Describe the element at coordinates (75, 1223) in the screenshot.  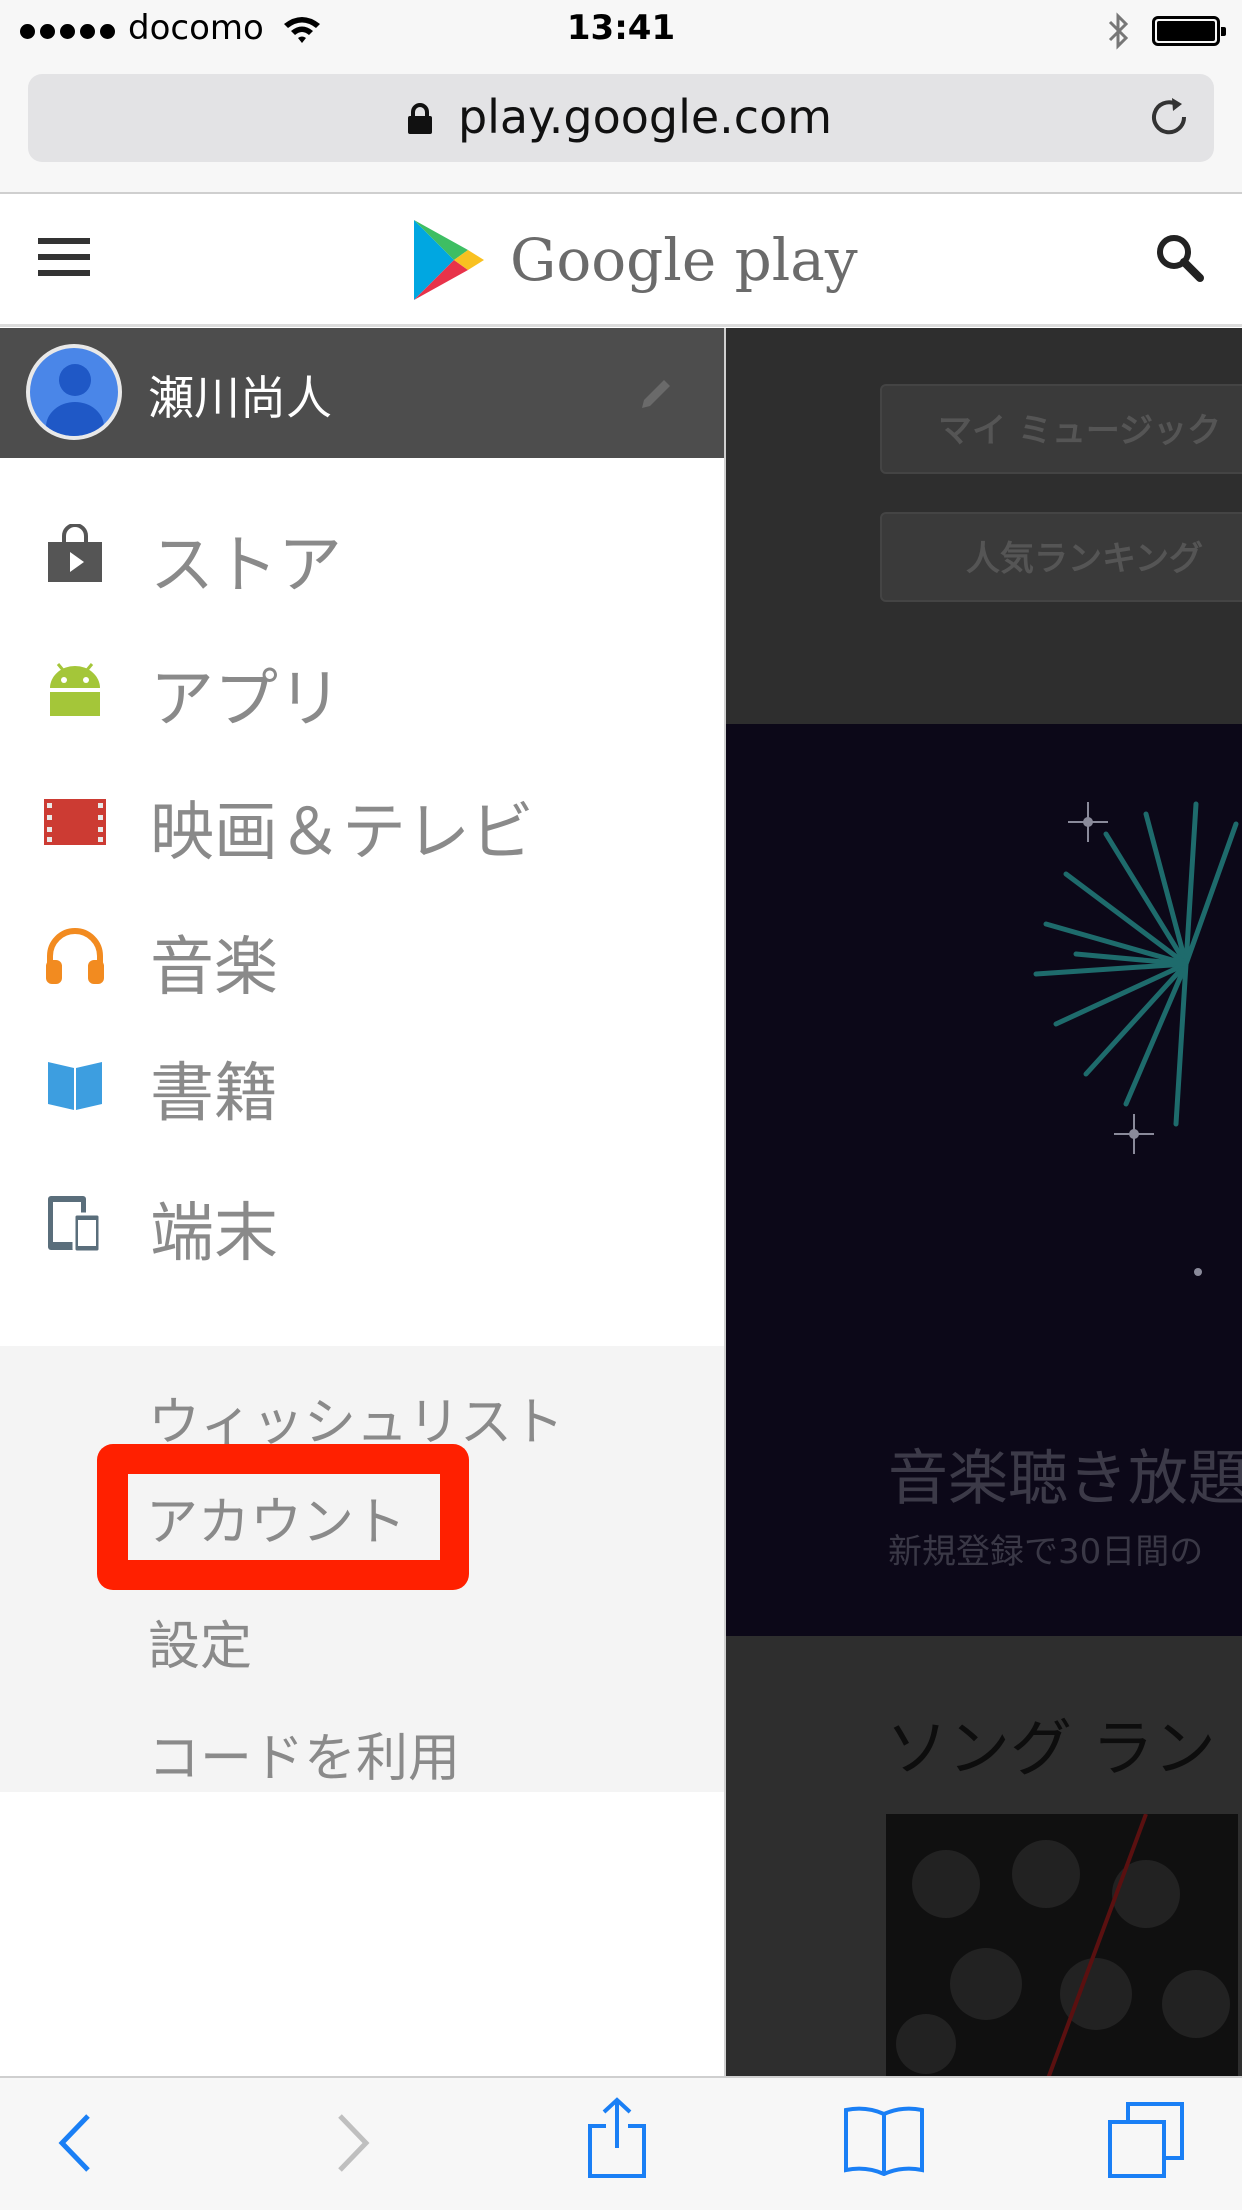
I see `devices-icon` at that location.